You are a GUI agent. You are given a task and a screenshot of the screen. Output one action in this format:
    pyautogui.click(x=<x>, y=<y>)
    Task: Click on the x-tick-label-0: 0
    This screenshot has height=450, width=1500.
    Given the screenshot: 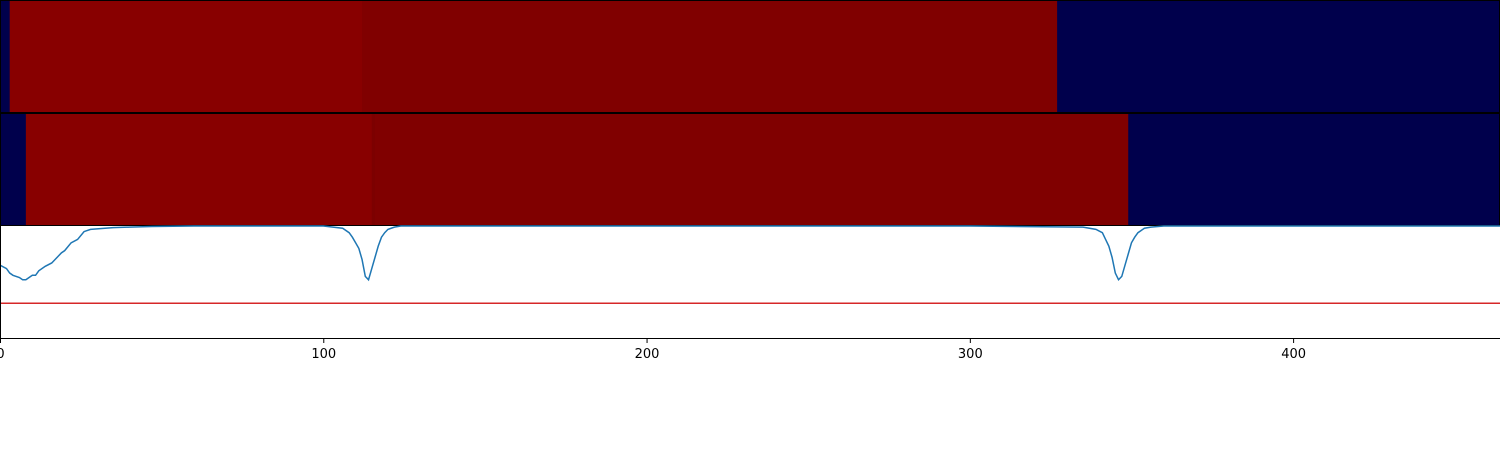 What is the action you would take?
    pyautogui.click(x=2, y=354)
    